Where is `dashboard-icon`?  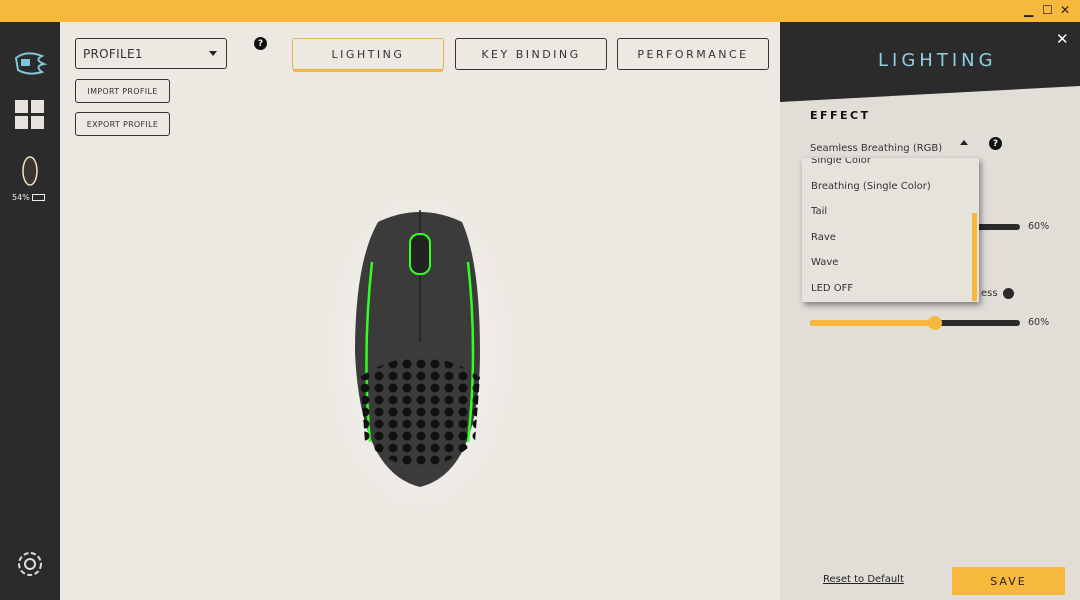
dashboard-icon is located at coordinates (30, 115).